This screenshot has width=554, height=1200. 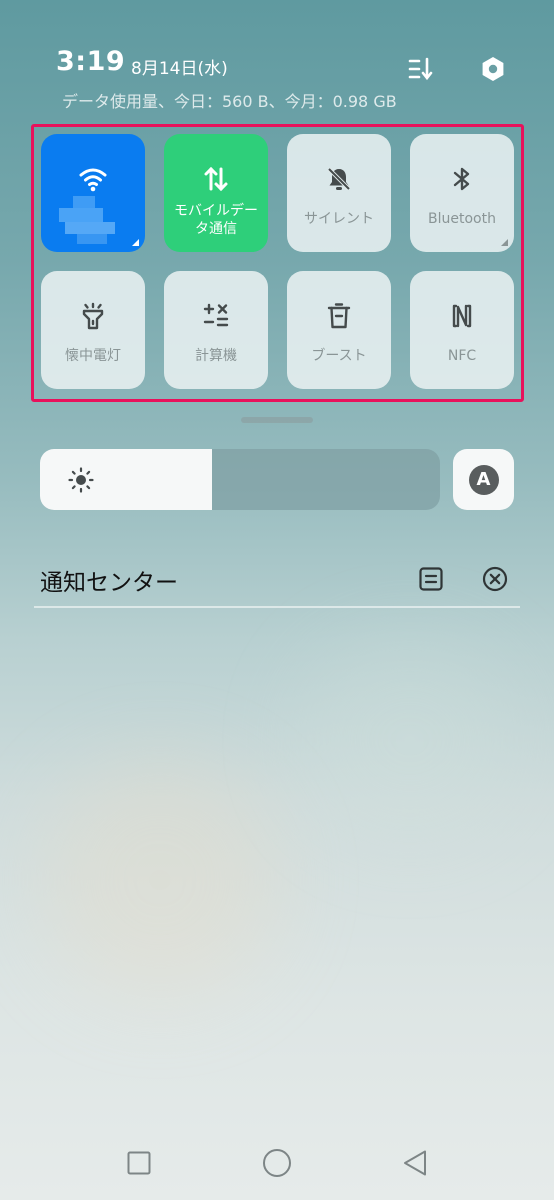 I want to click on auto-brightness-label: A, so click(x=483, y=479).